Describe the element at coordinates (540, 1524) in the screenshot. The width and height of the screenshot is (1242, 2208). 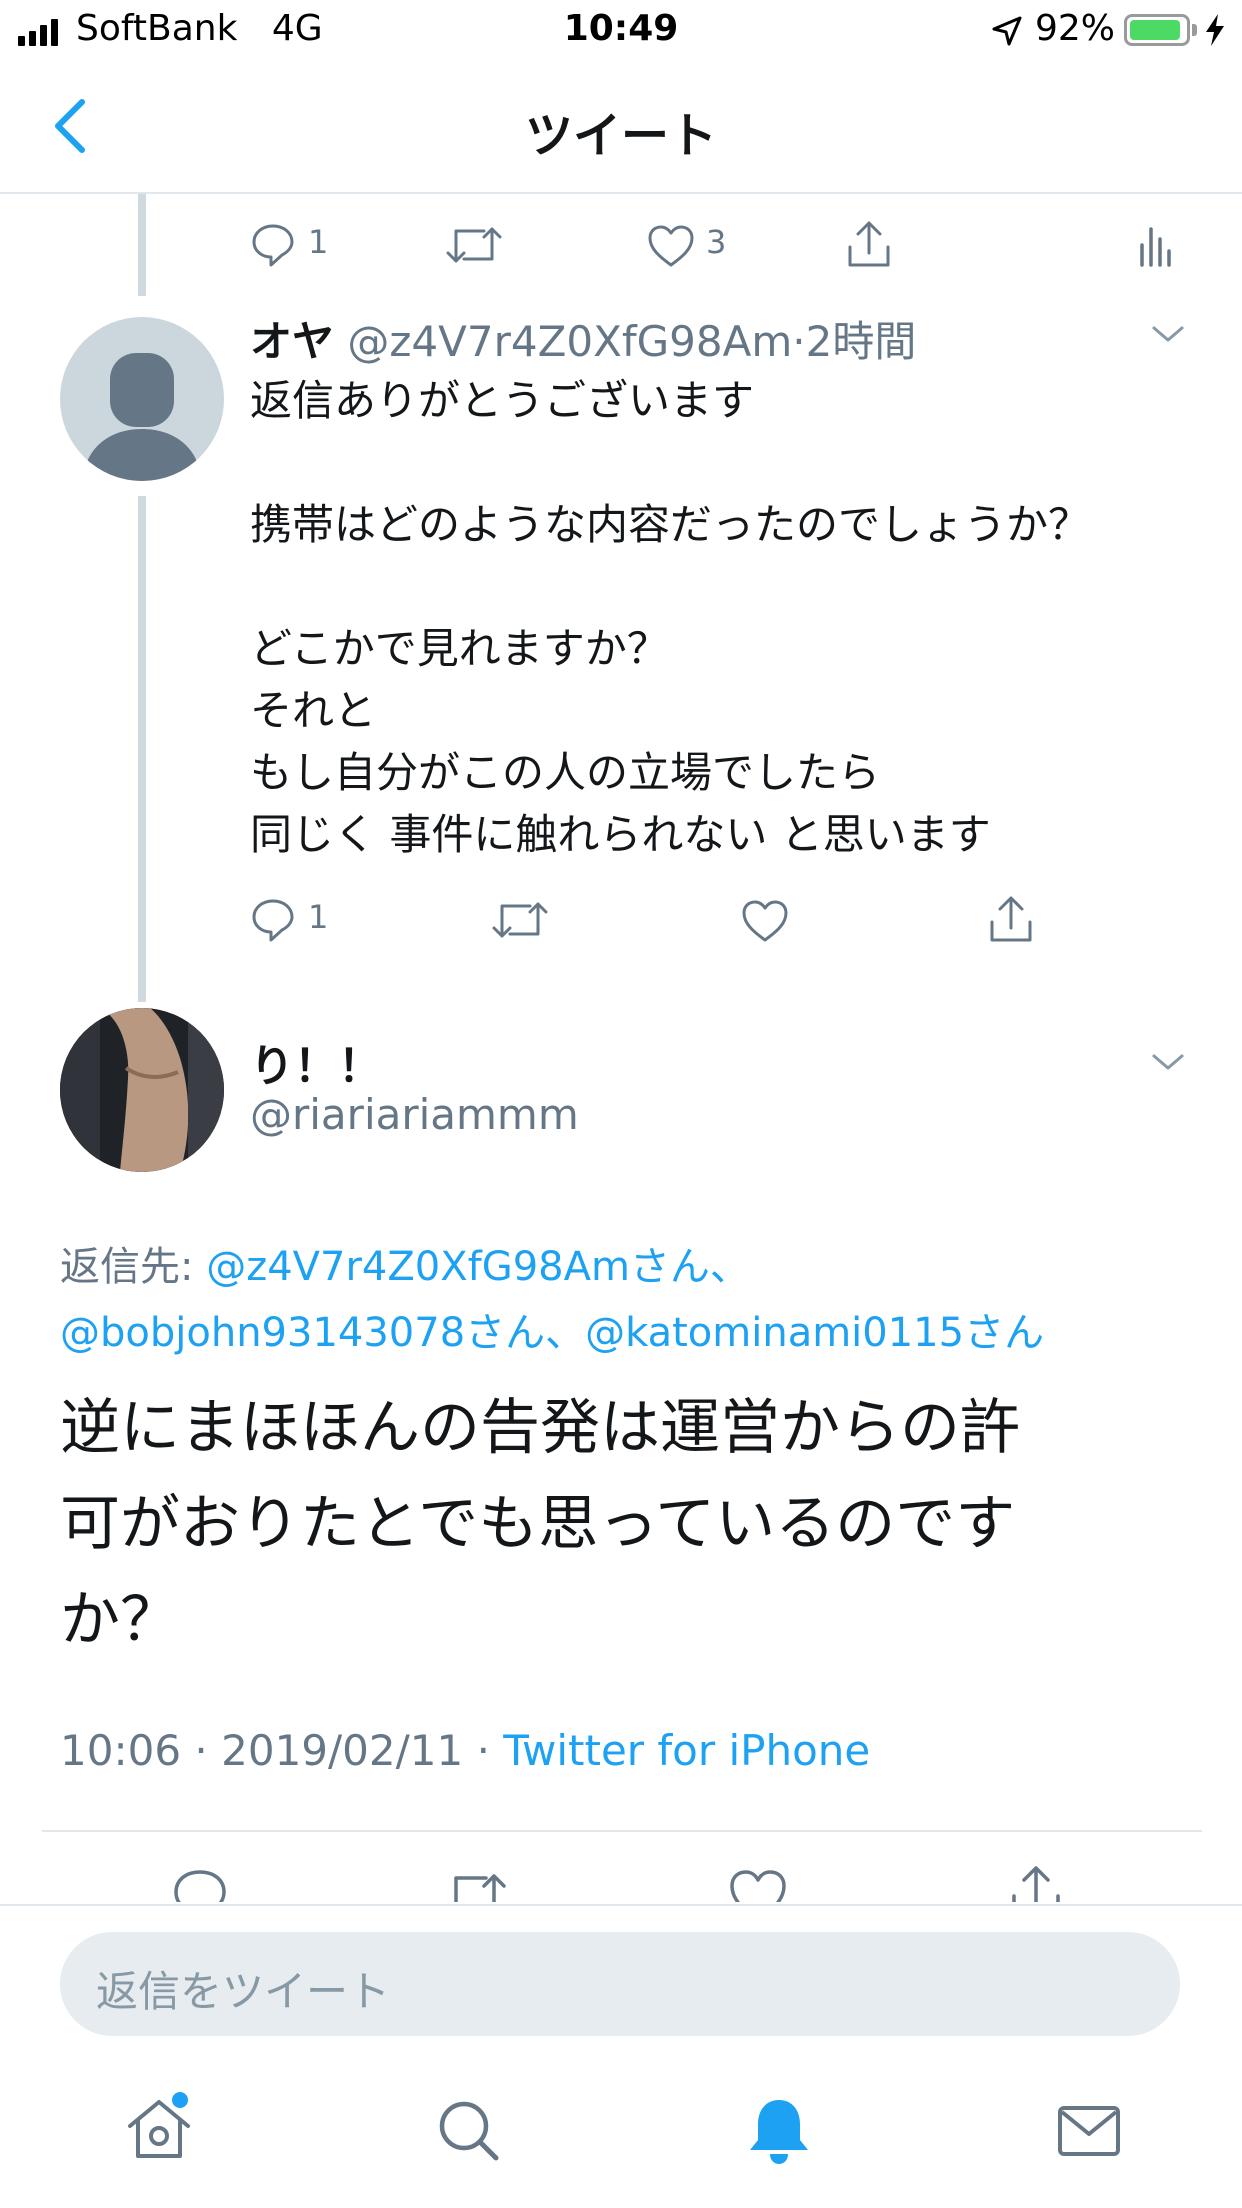
I see `main-tweet-text: 逆にまほほんの告発は運営からの許 可がおりたとでも思っているのです か？` at that location.